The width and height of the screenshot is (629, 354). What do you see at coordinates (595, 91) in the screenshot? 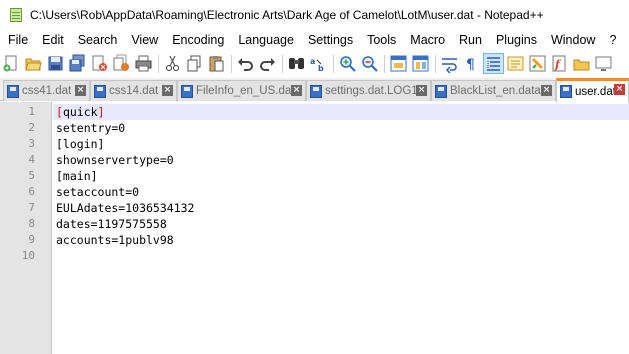
I see `tab-label: user.dat` at bounding box center [595, 91].